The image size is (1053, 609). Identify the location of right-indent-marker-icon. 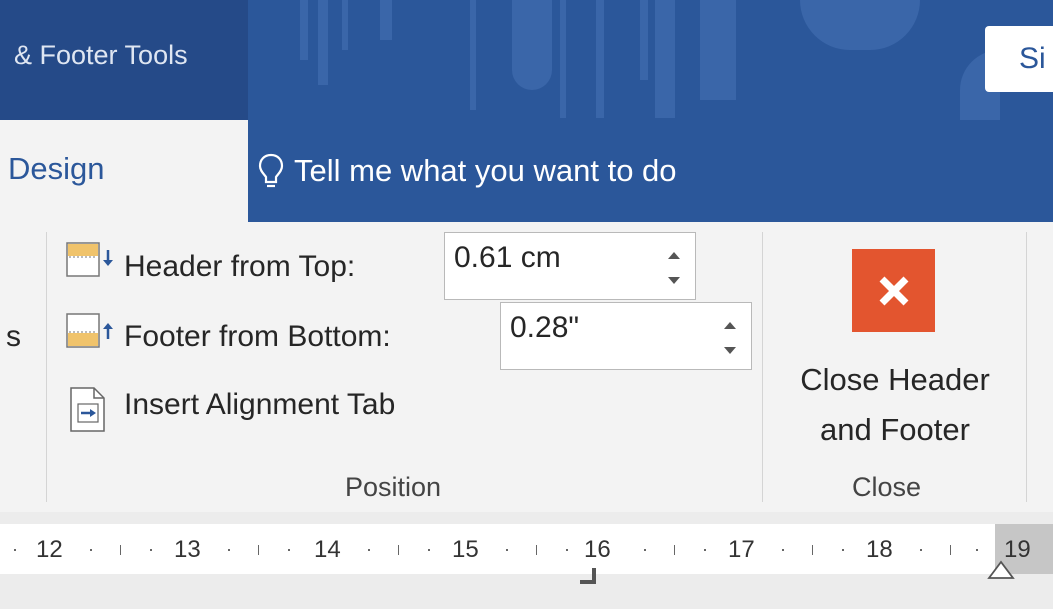
(1001, 568).